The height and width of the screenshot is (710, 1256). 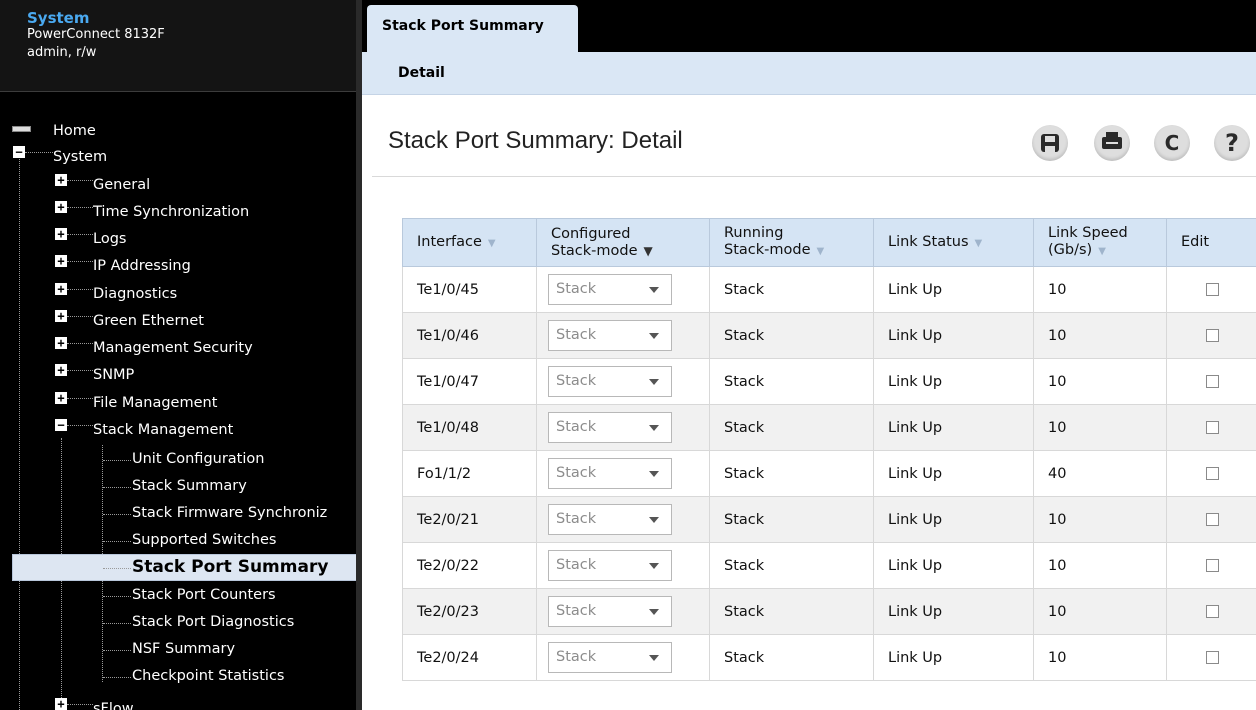 What do you see at coordinates (1100, 242) in the screenshot?
I see `col-link-speed: Link Speed (Gb/s) ▼` at bounding box center [1100, 242].